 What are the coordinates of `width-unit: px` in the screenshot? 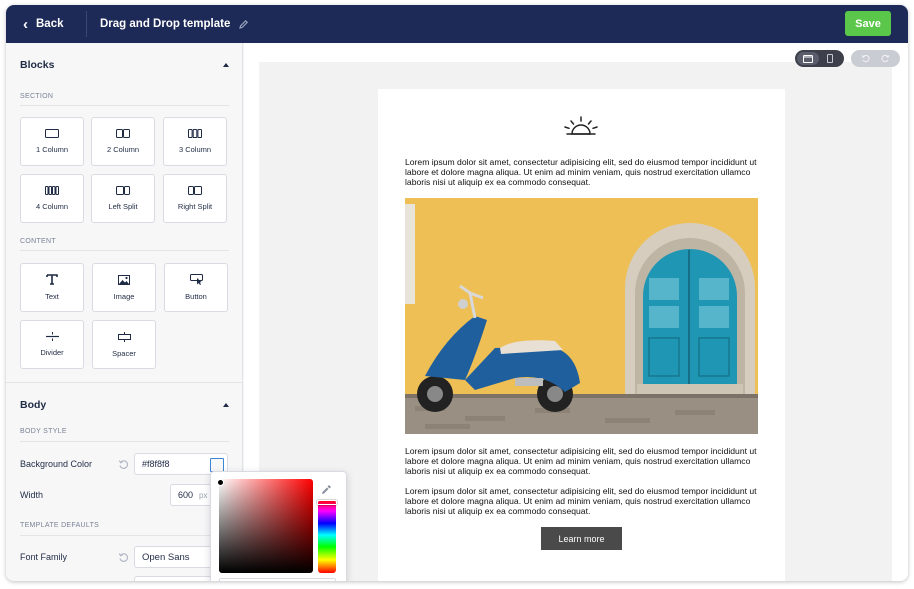 It's located at (203, 495).